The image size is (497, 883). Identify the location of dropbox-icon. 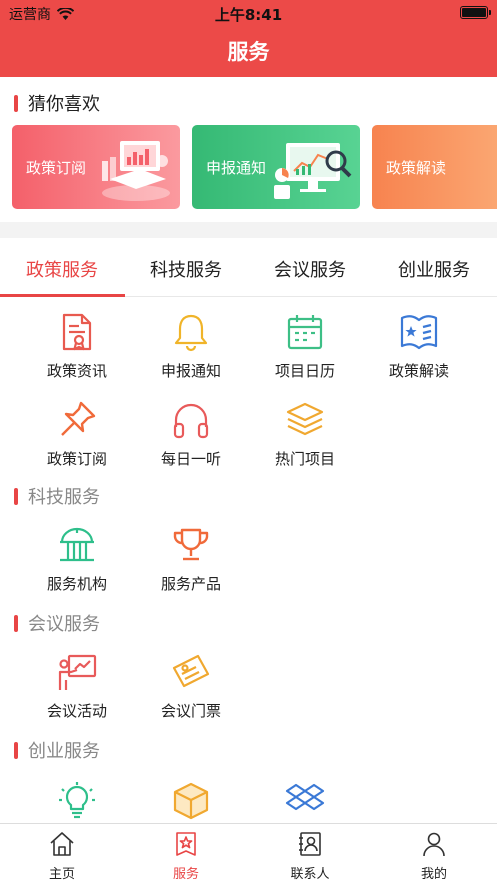
(305, 797).